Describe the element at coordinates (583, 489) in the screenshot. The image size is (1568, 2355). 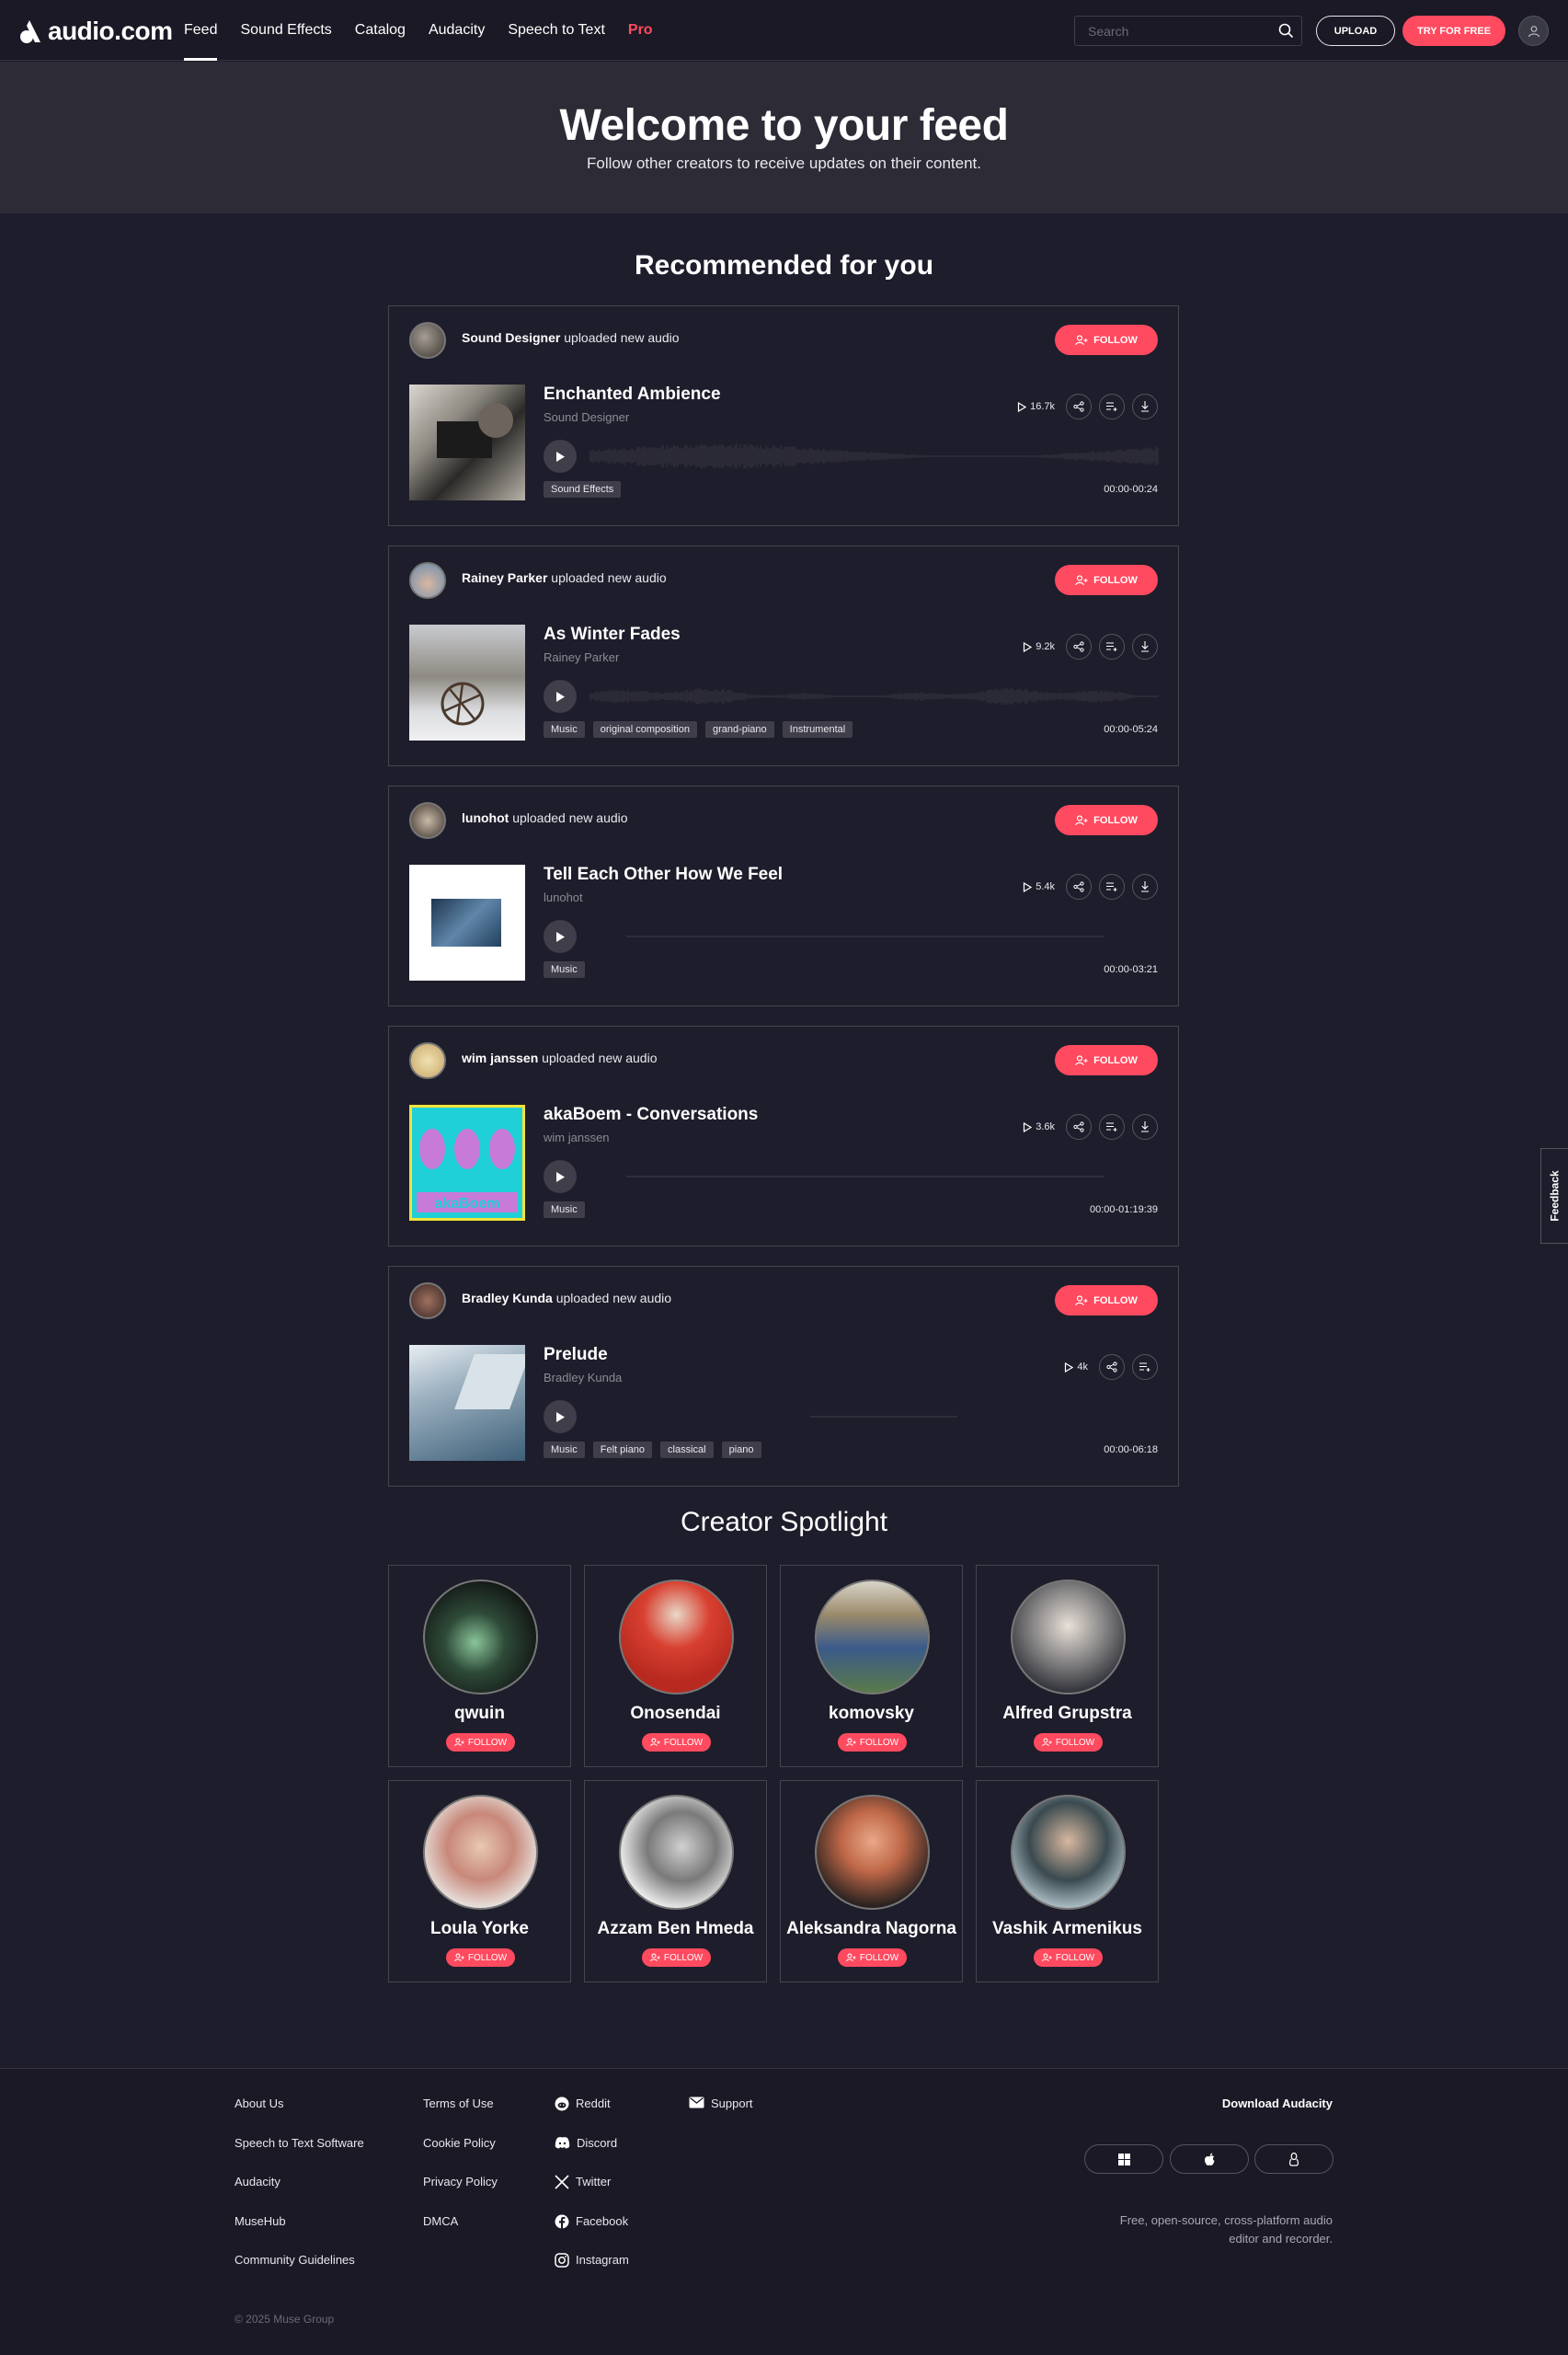
I see `tag: Sound Effects` at that location.